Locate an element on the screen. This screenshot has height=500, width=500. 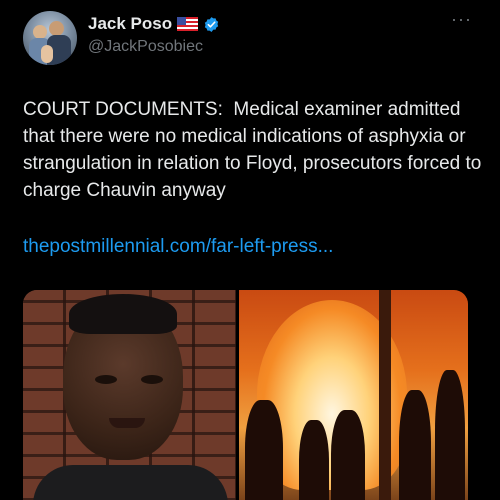
us-flag-icon is located at coordinates (188, 24).